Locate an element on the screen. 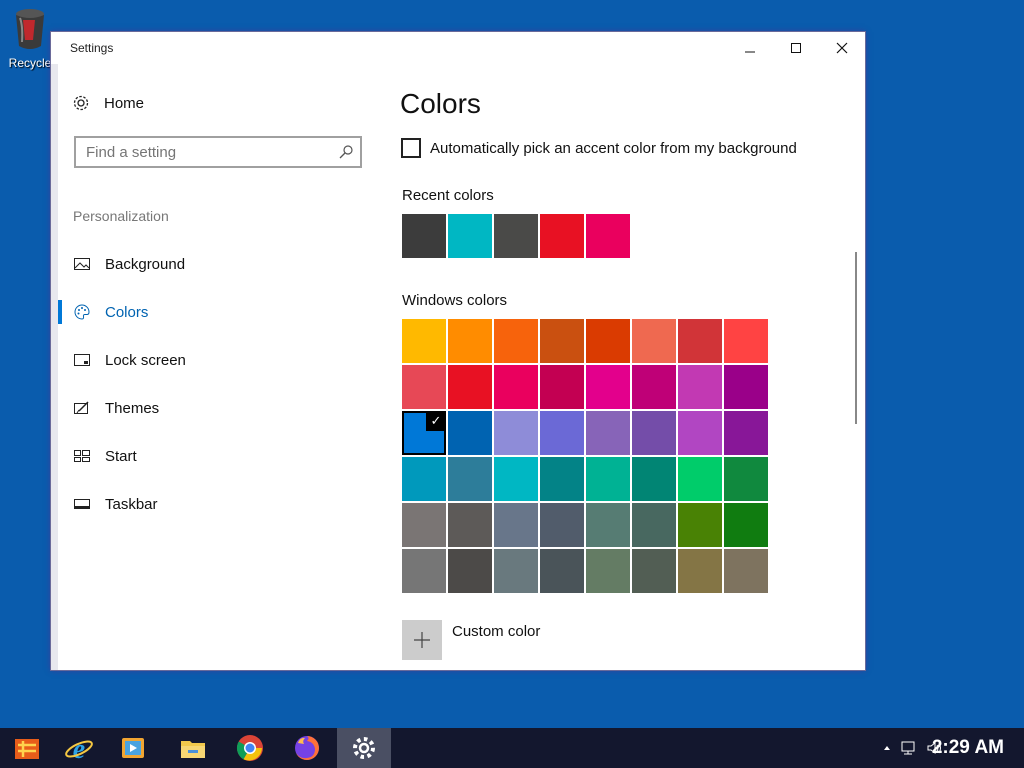 The image size is (1024, 768). taskbar-icon is located at coordinates (82, 504).